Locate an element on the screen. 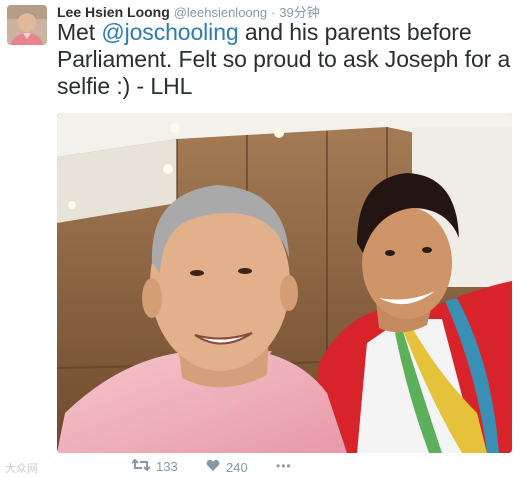 The image size is (520, 479). like-button: 240 is located at coordinates (227, 467).